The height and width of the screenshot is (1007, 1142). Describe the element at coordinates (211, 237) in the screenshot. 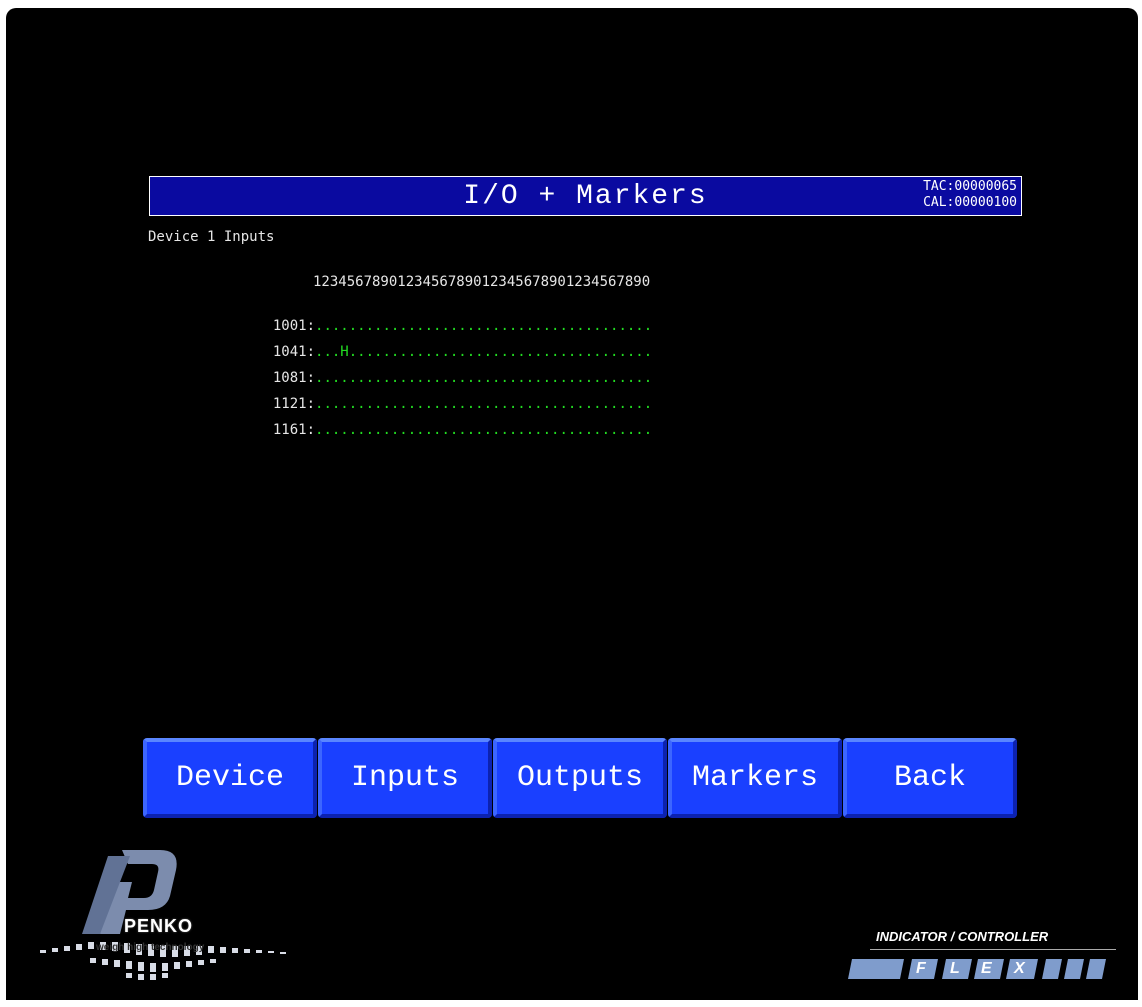

I see `section-label: Device 1 Inputs` at that location.